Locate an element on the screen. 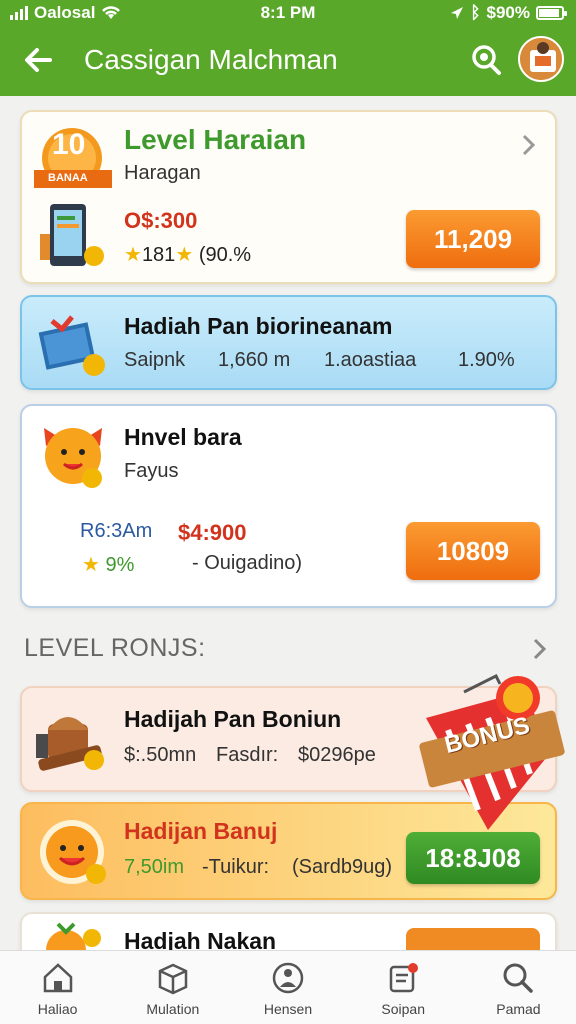 This screenshot has height=1024, width=576. nav-label: Soipan is located at coordinates (403, 1009).